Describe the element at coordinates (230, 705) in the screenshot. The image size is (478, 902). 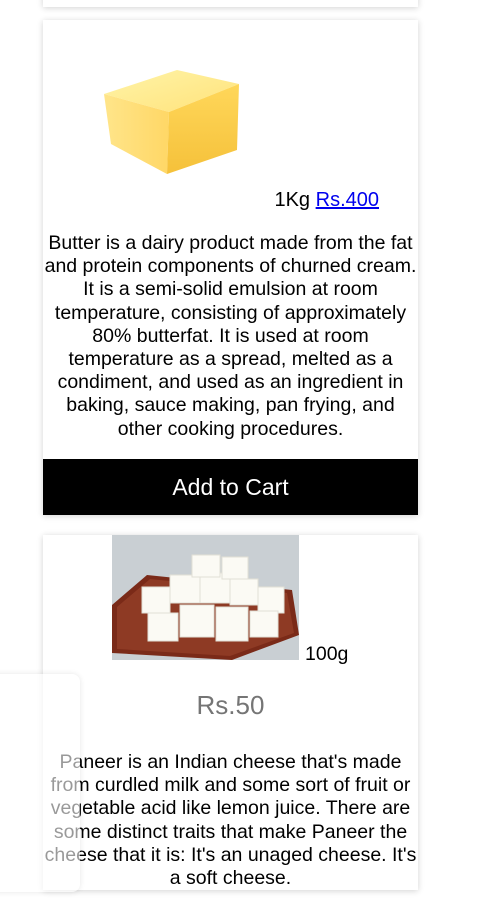
I see `paneer-price: Rs.50` at that location.